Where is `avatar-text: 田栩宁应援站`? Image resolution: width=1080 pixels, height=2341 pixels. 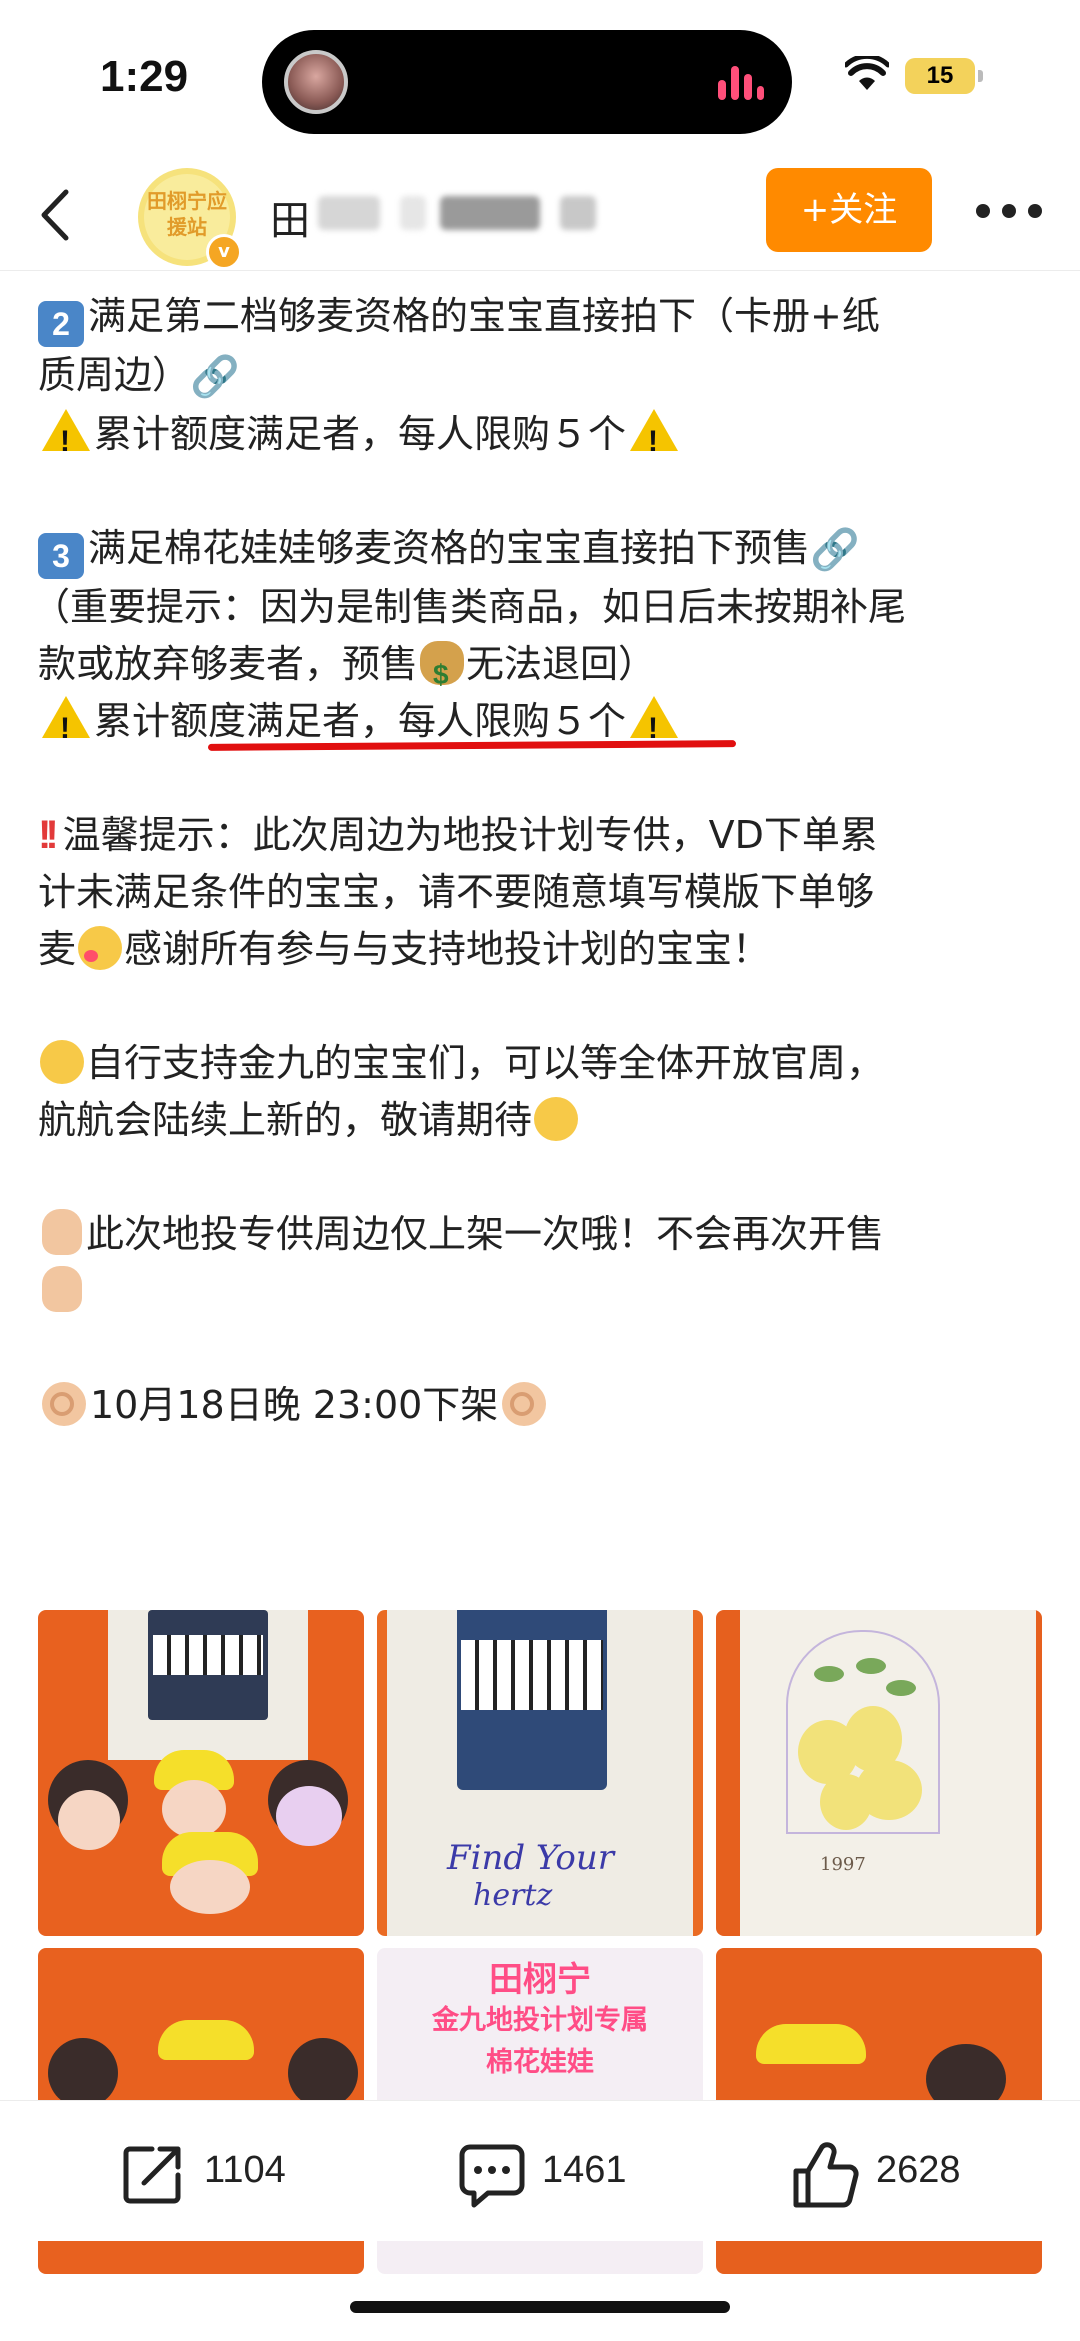 avatar-text: 田栩宁应援站 is located at coordinates (187, 214).